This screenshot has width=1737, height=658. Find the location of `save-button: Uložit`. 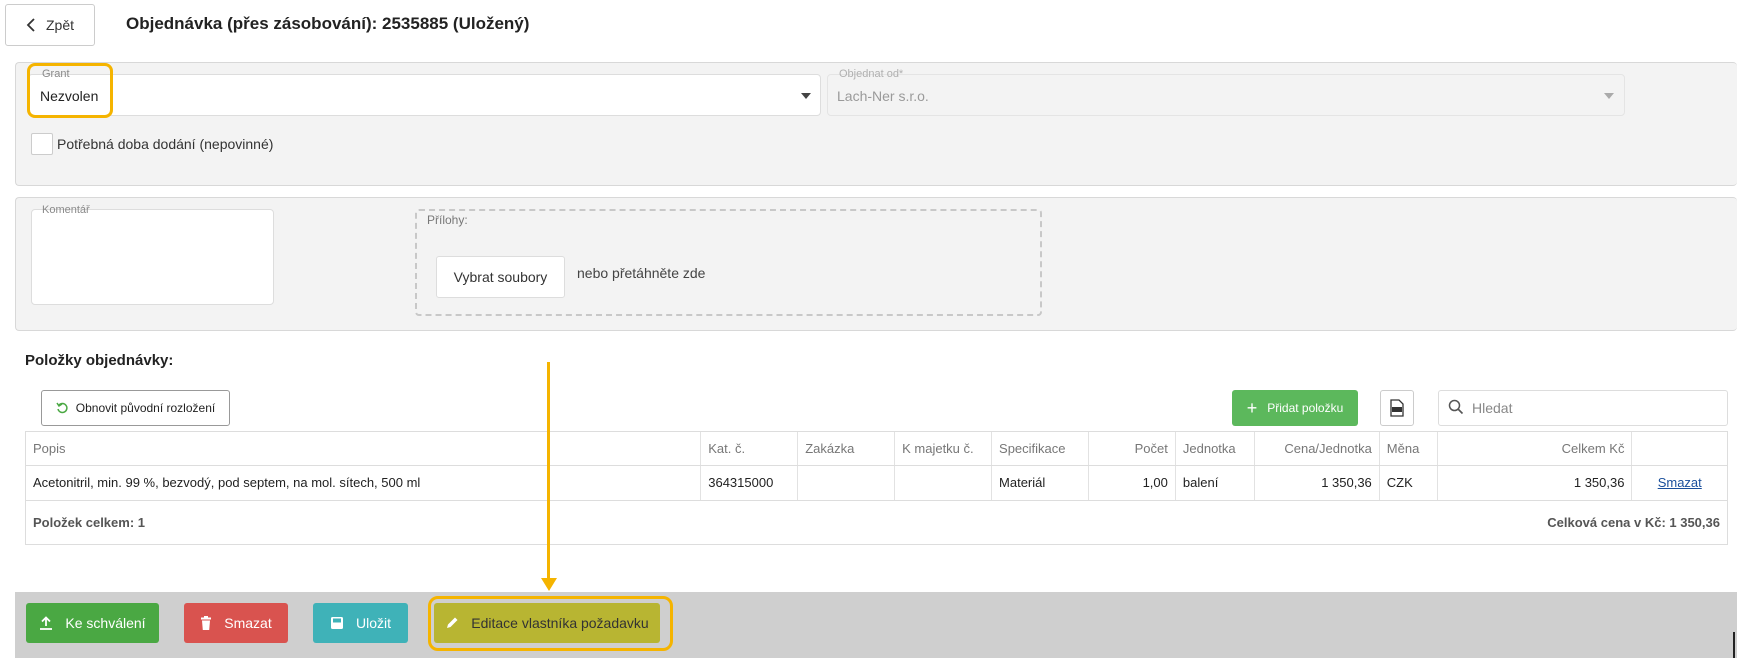

save-button: Uložit is located at coordinates (360, 623).